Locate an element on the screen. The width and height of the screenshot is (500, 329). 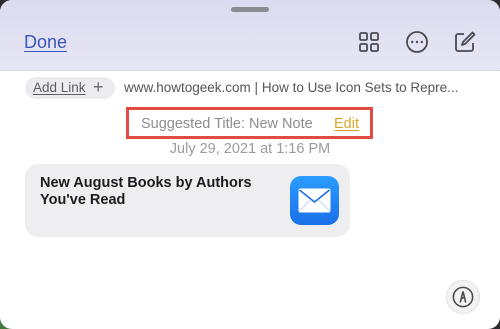
grid-icon is located at coordinates (369, 42).